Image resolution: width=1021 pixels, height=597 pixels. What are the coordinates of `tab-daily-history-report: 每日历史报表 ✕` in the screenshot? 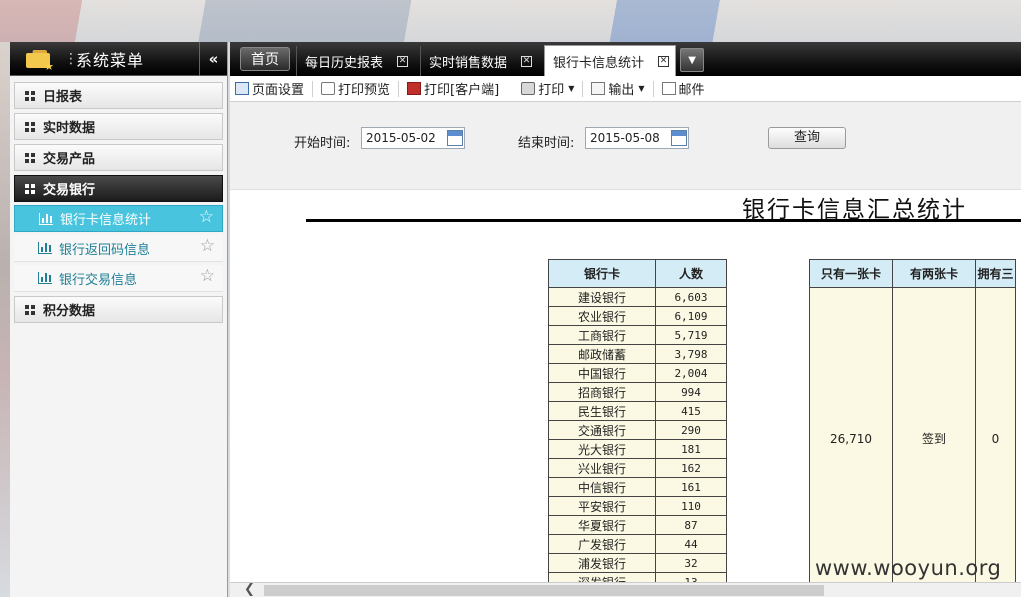 It's located at (355, 61).